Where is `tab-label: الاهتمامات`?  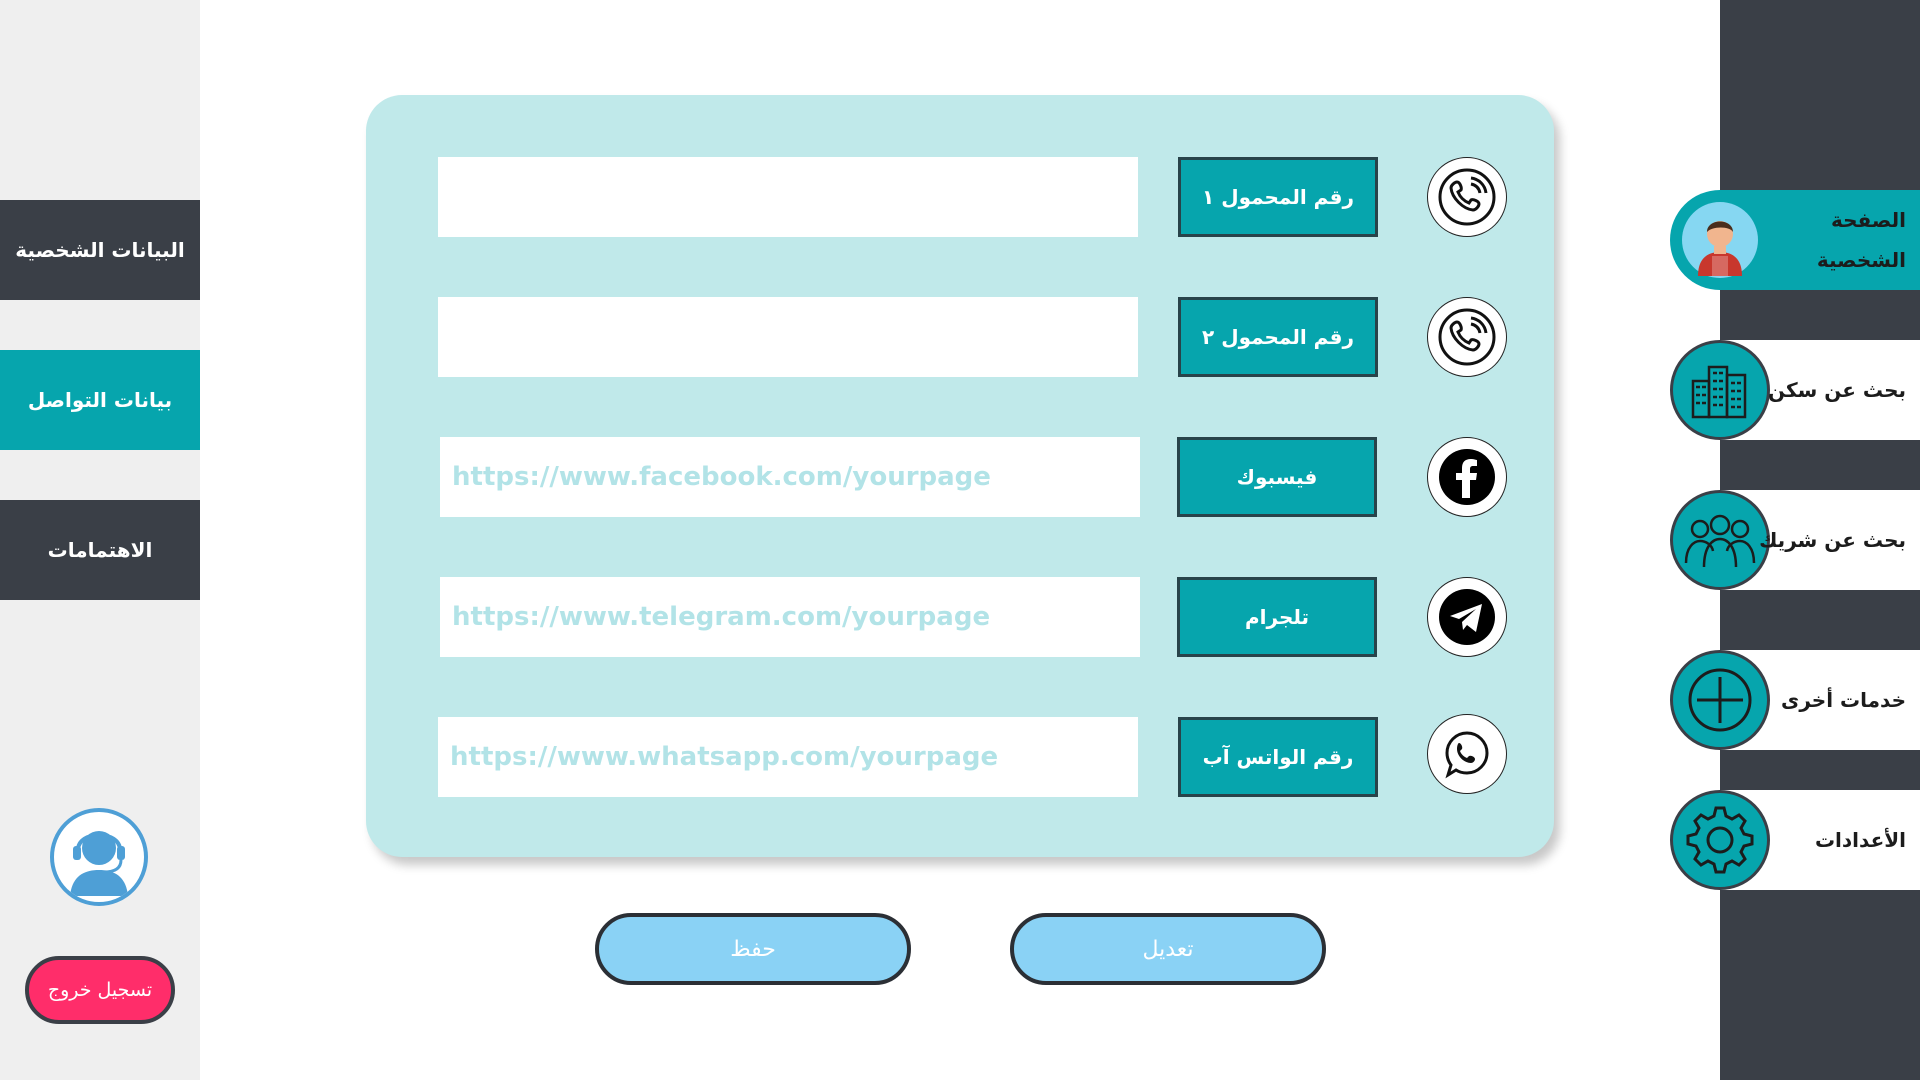 tab-label: الاهتمامات is located at coordinates (100, 550).